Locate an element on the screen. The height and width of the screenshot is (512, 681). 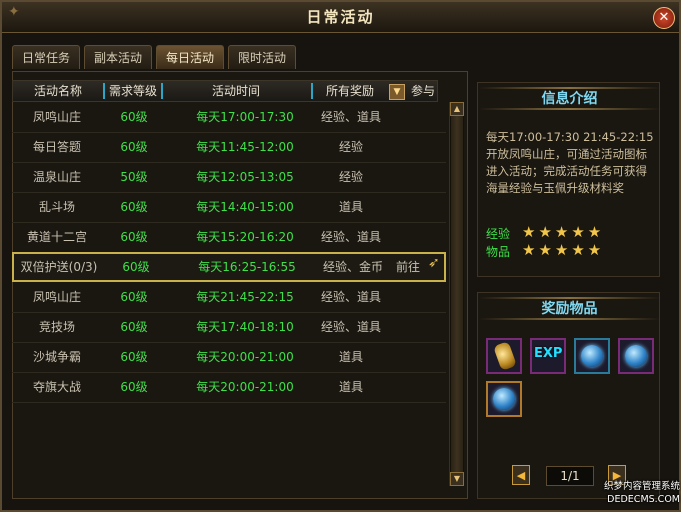
table-row: 每日答题 60级 每天11:45-12:00 经验 is located at coordinates (229, 147).